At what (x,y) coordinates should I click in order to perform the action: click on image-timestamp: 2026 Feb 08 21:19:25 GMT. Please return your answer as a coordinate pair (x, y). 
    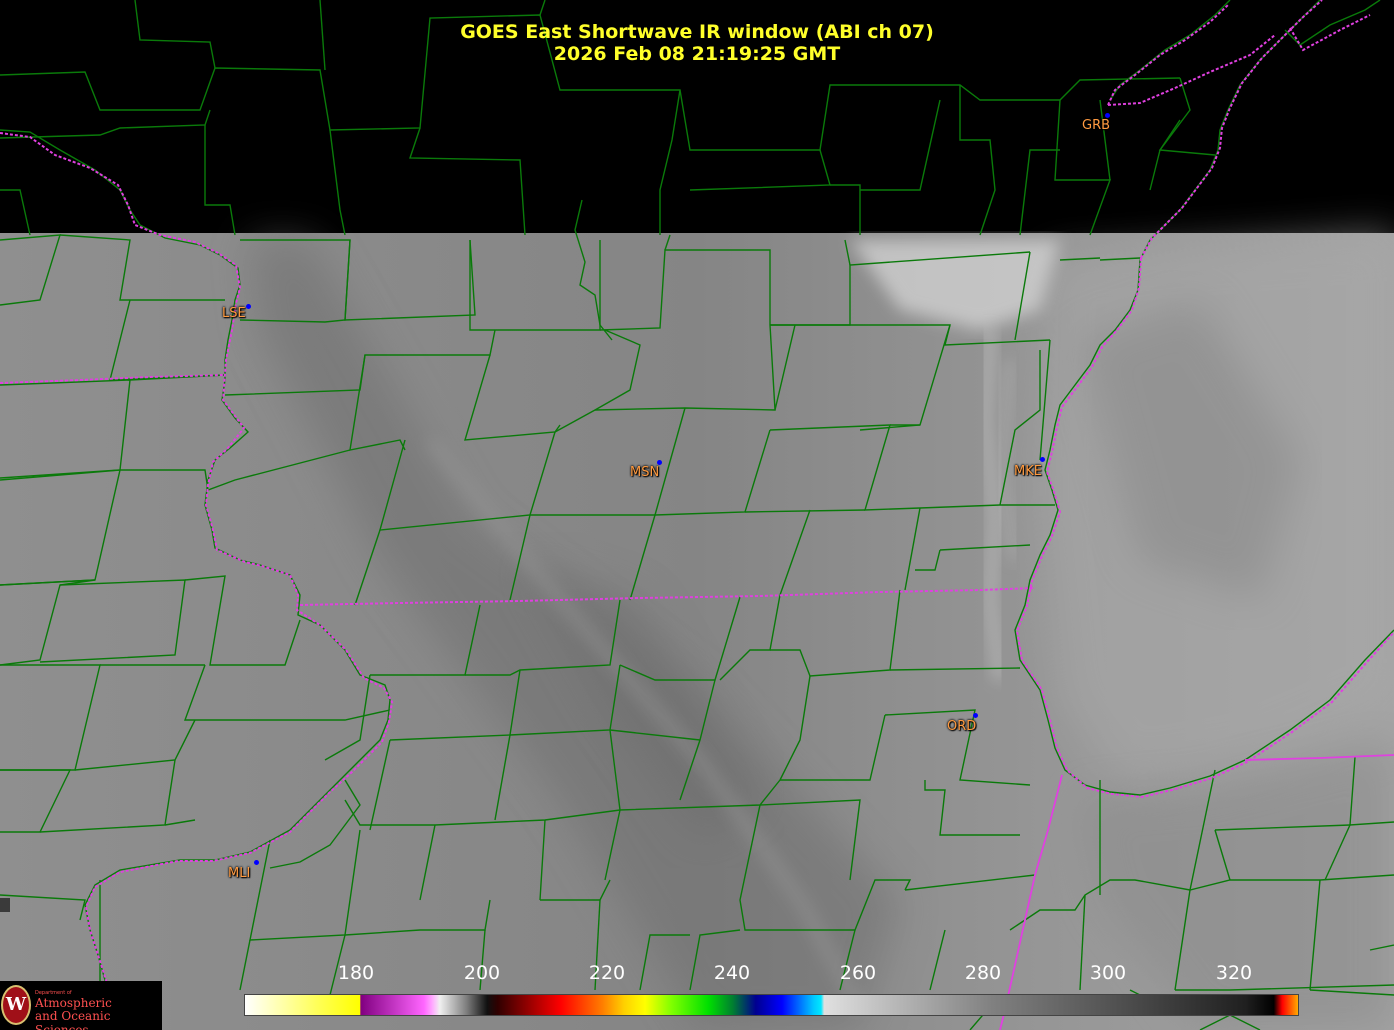
    Looking at the image, I should click on (697, 54).